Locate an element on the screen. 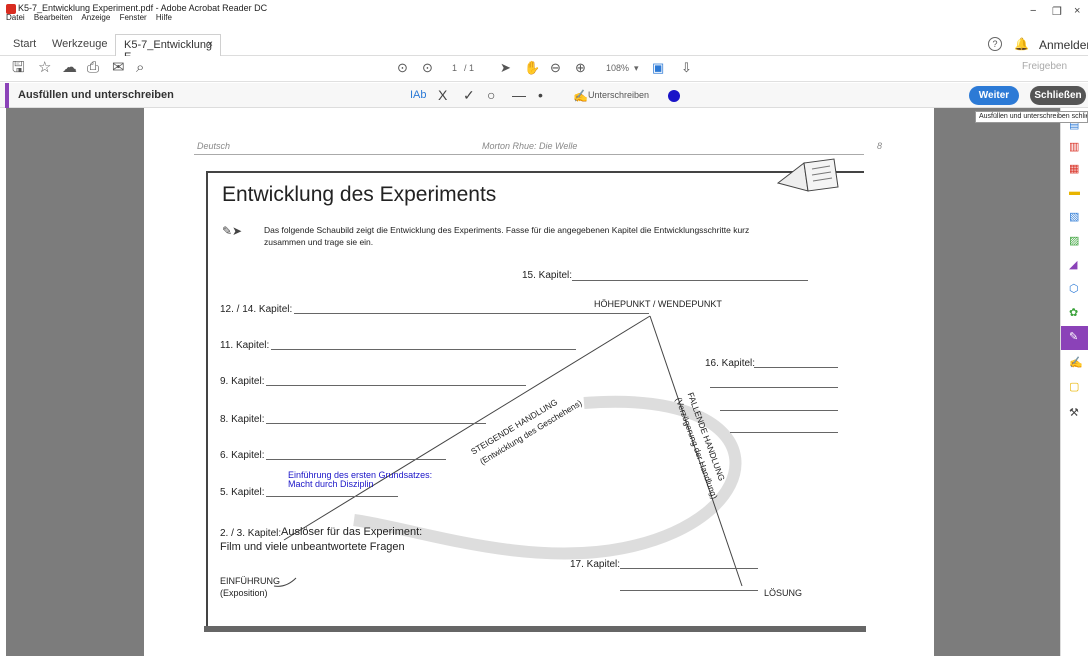  print-icon: ⎙ is located at coordinates (93, 68).